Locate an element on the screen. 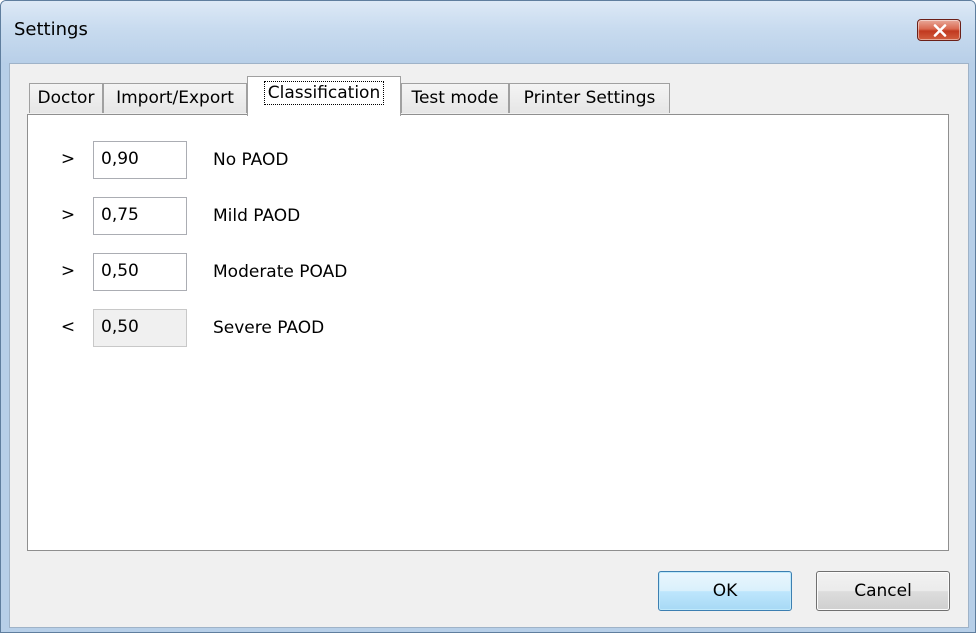 This screenshot has height=635, width=978. classification-row: < 0,50 Severe PAOD is located at coordinates (278, 328).